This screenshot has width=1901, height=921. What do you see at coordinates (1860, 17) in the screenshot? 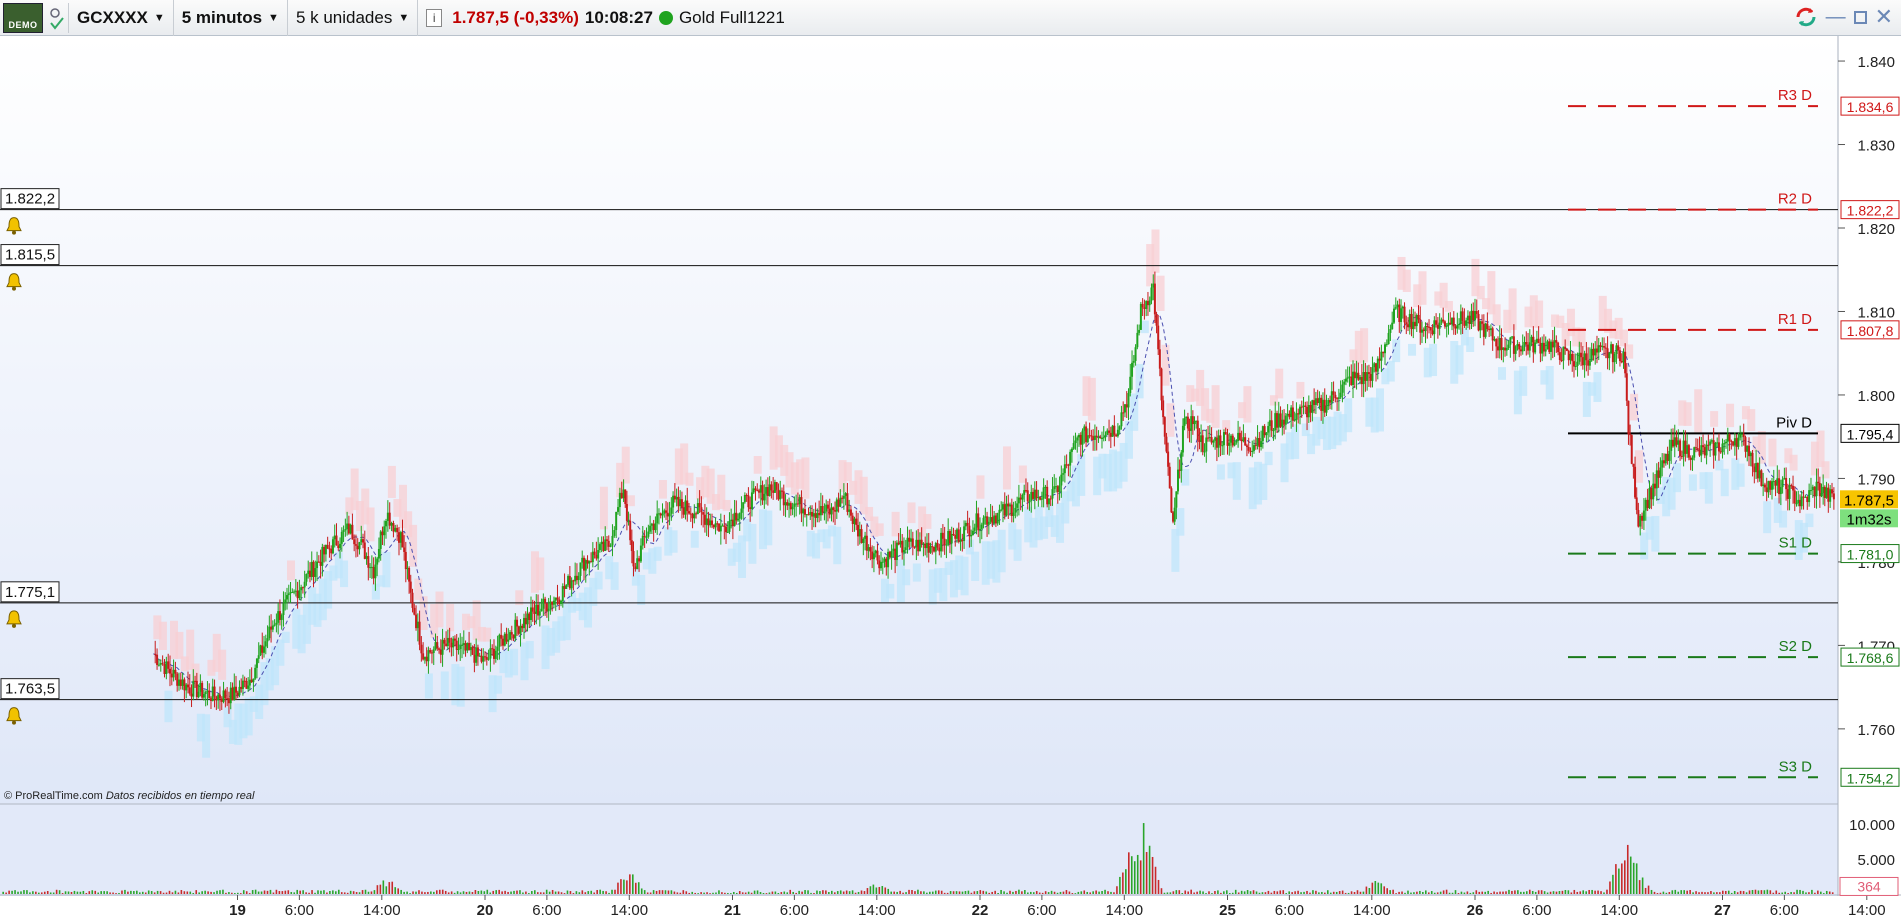
I see `restore-icon` at bounding box center [1860, 17].